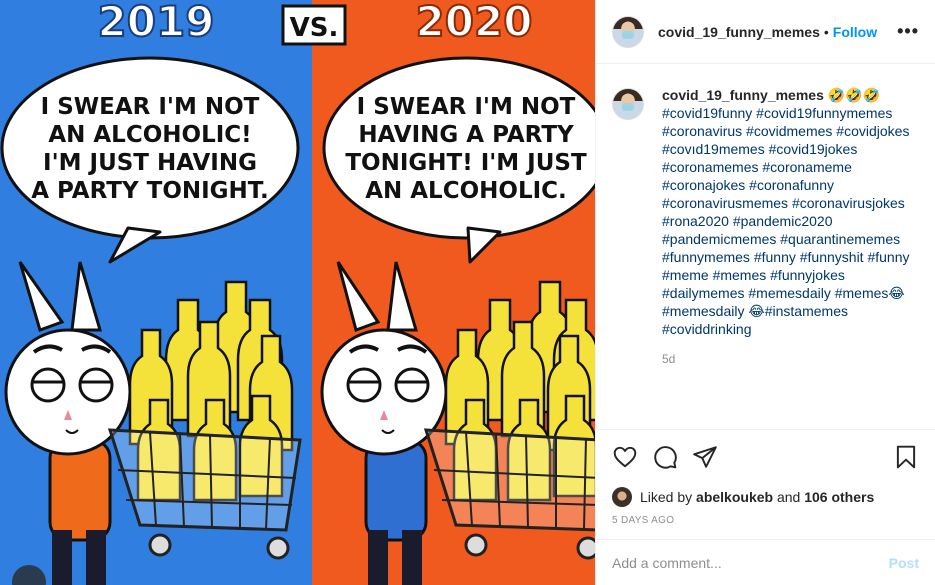  Describe the element at coordinates (734, 497) in the screenshot. I see `liked-by-user: abelkoukeb` at that location.